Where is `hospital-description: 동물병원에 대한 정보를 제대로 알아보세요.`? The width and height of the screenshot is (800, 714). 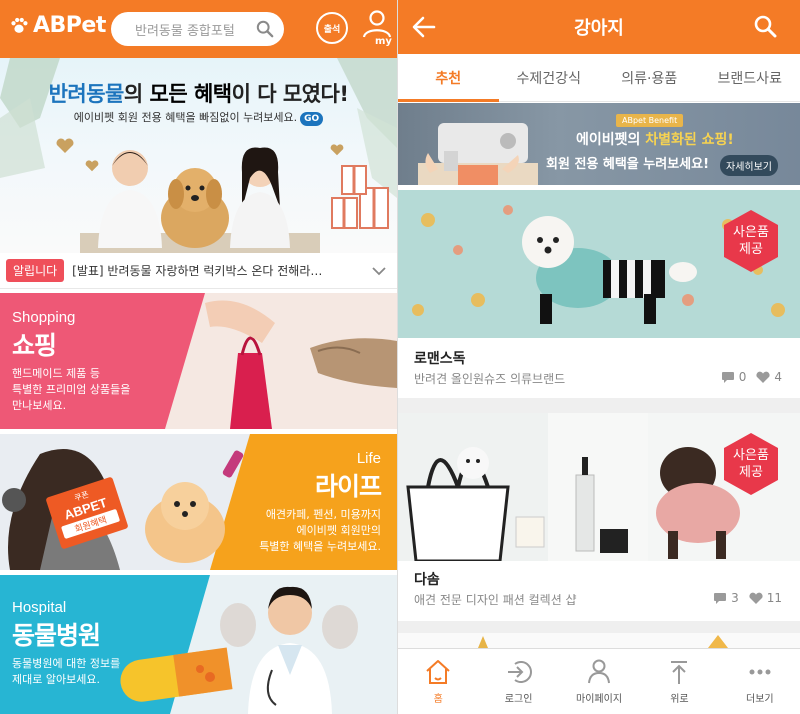
hospital-description: 동물병원에 대한 정보를 제대로 알아보세요. is located at coordinates (66, 671).